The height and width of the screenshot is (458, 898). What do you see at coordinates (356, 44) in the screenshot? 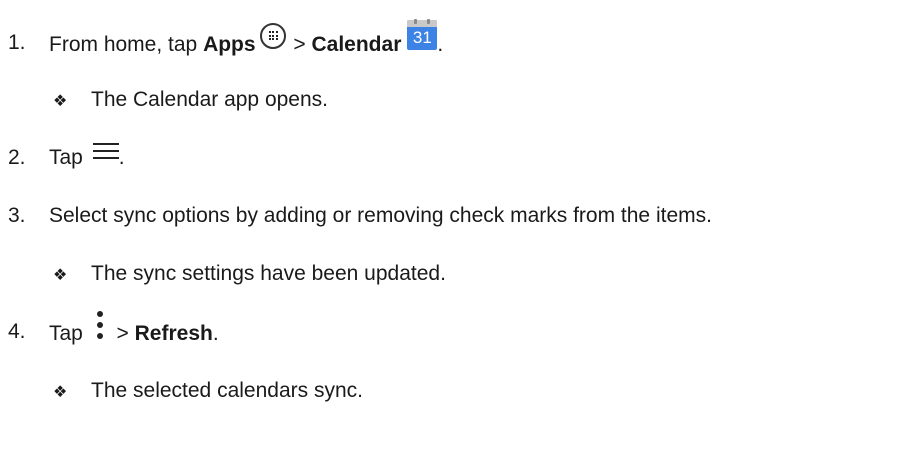
I see `calendar-label: Calendar` at bounding box center [356, 44].